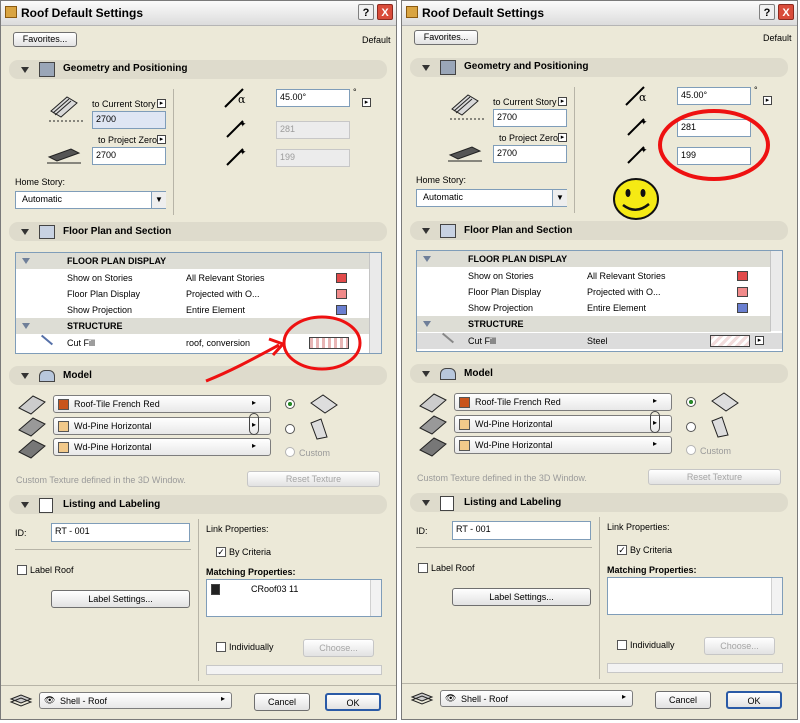 This screenshot has width=800, height=723. I want to click on fill-menu-icon: ▸, so click(759, 340).